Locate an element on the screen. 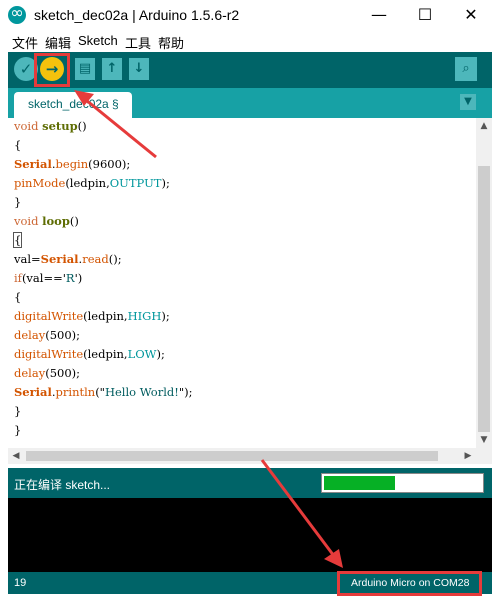 This screenshot has width=500, height=600. toolbar: ✓ → ▤ ↑ ↓ ⌕ is located at coordinates (250, 70).